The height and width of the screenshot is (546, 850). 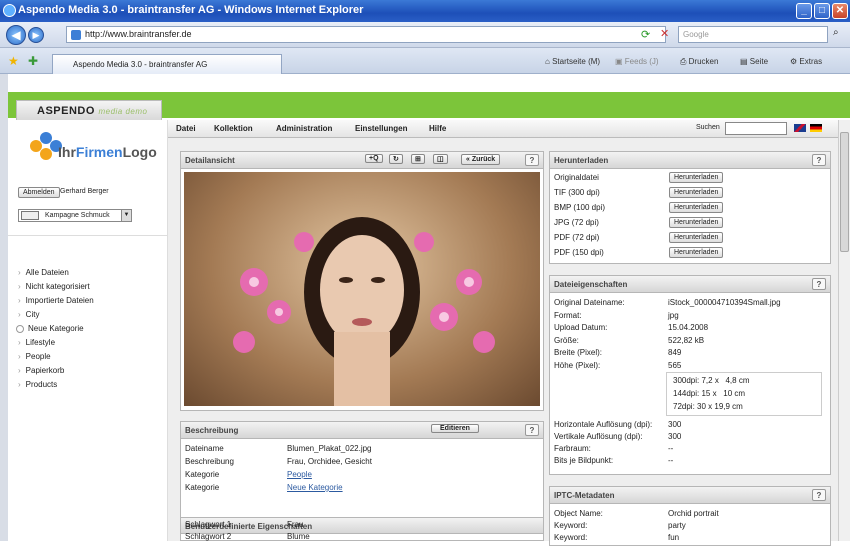 I want to click on close-button: ✕, so click(x=840, y=11).